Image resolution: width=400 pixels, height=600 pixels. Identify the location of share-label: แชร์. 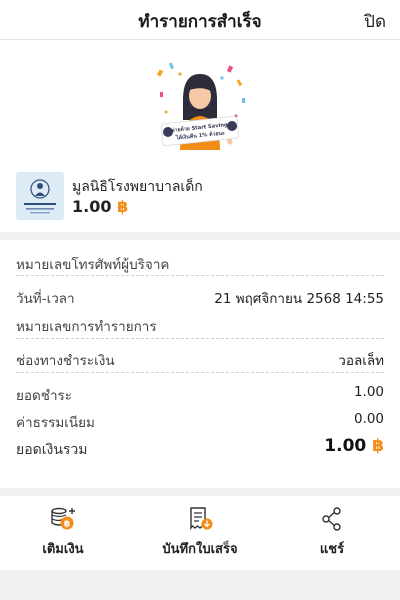
(332, 549).